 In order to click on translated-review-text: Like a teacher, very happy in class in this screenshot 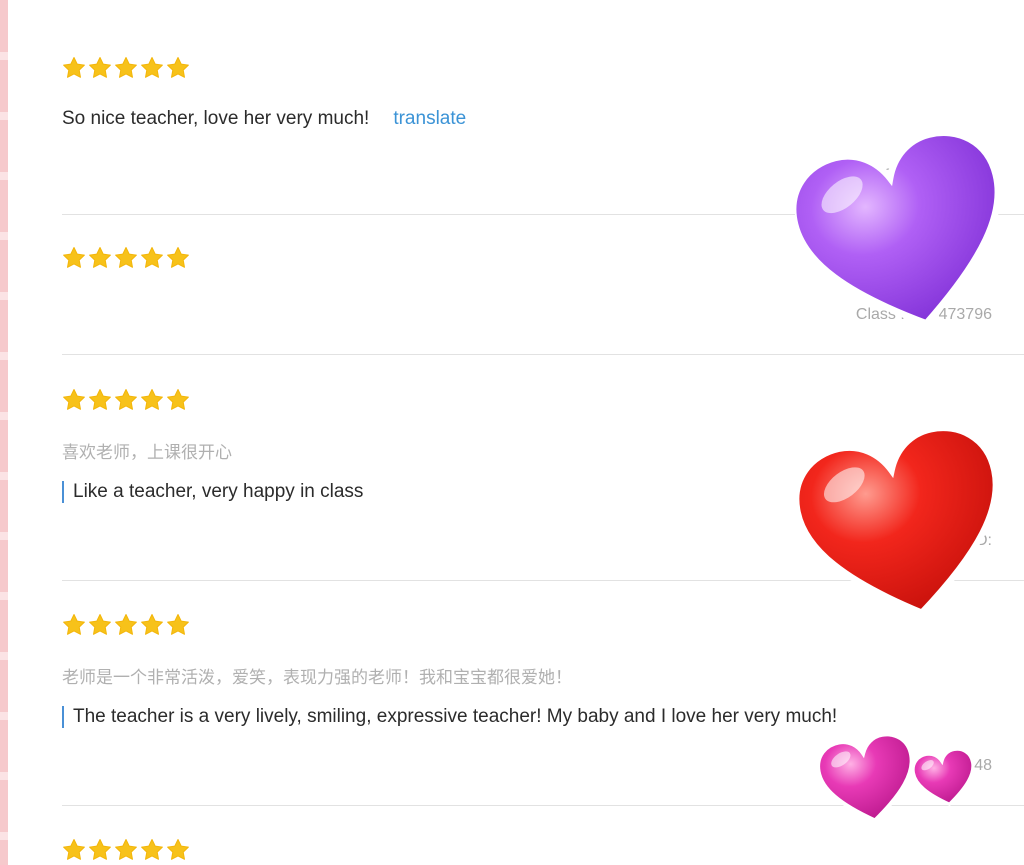, I will do `click(212, 492)`.